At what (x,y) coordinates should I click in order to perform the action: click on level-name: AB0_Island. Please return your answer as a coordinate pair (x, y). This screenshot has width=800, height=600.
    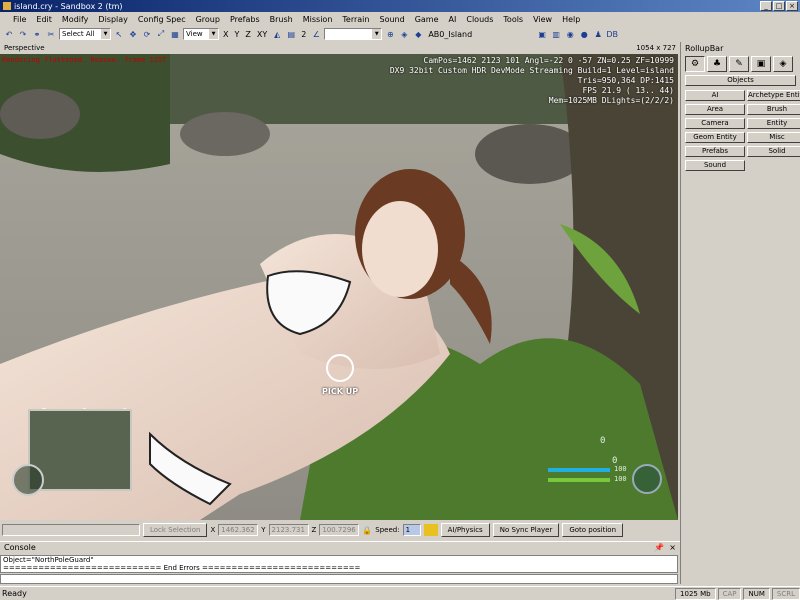
    Looking at the image, I should click on (450, 34).